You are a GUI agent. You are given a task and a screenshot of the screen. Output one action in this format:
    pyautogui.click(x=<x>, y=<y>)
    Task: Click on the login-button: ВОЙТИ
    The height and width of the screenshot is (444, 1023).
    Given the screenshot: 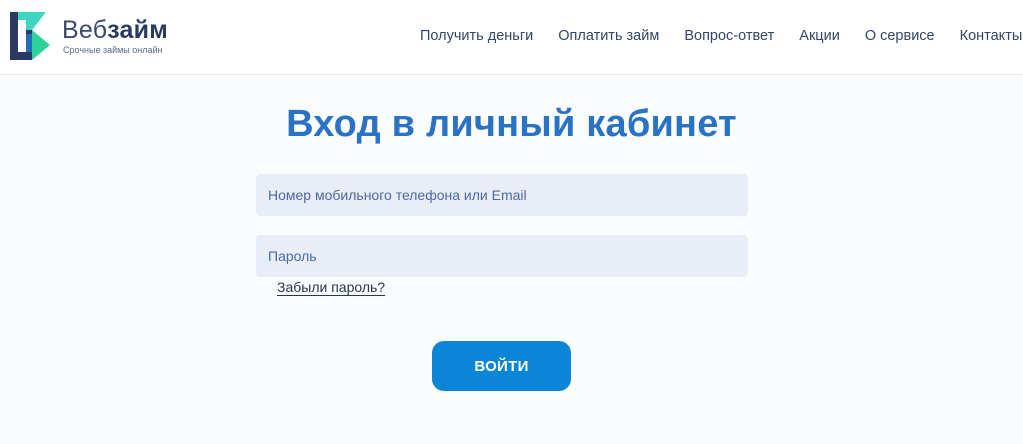 What is the action you would take?
    pyautogui.click(x=501, y=366)
    